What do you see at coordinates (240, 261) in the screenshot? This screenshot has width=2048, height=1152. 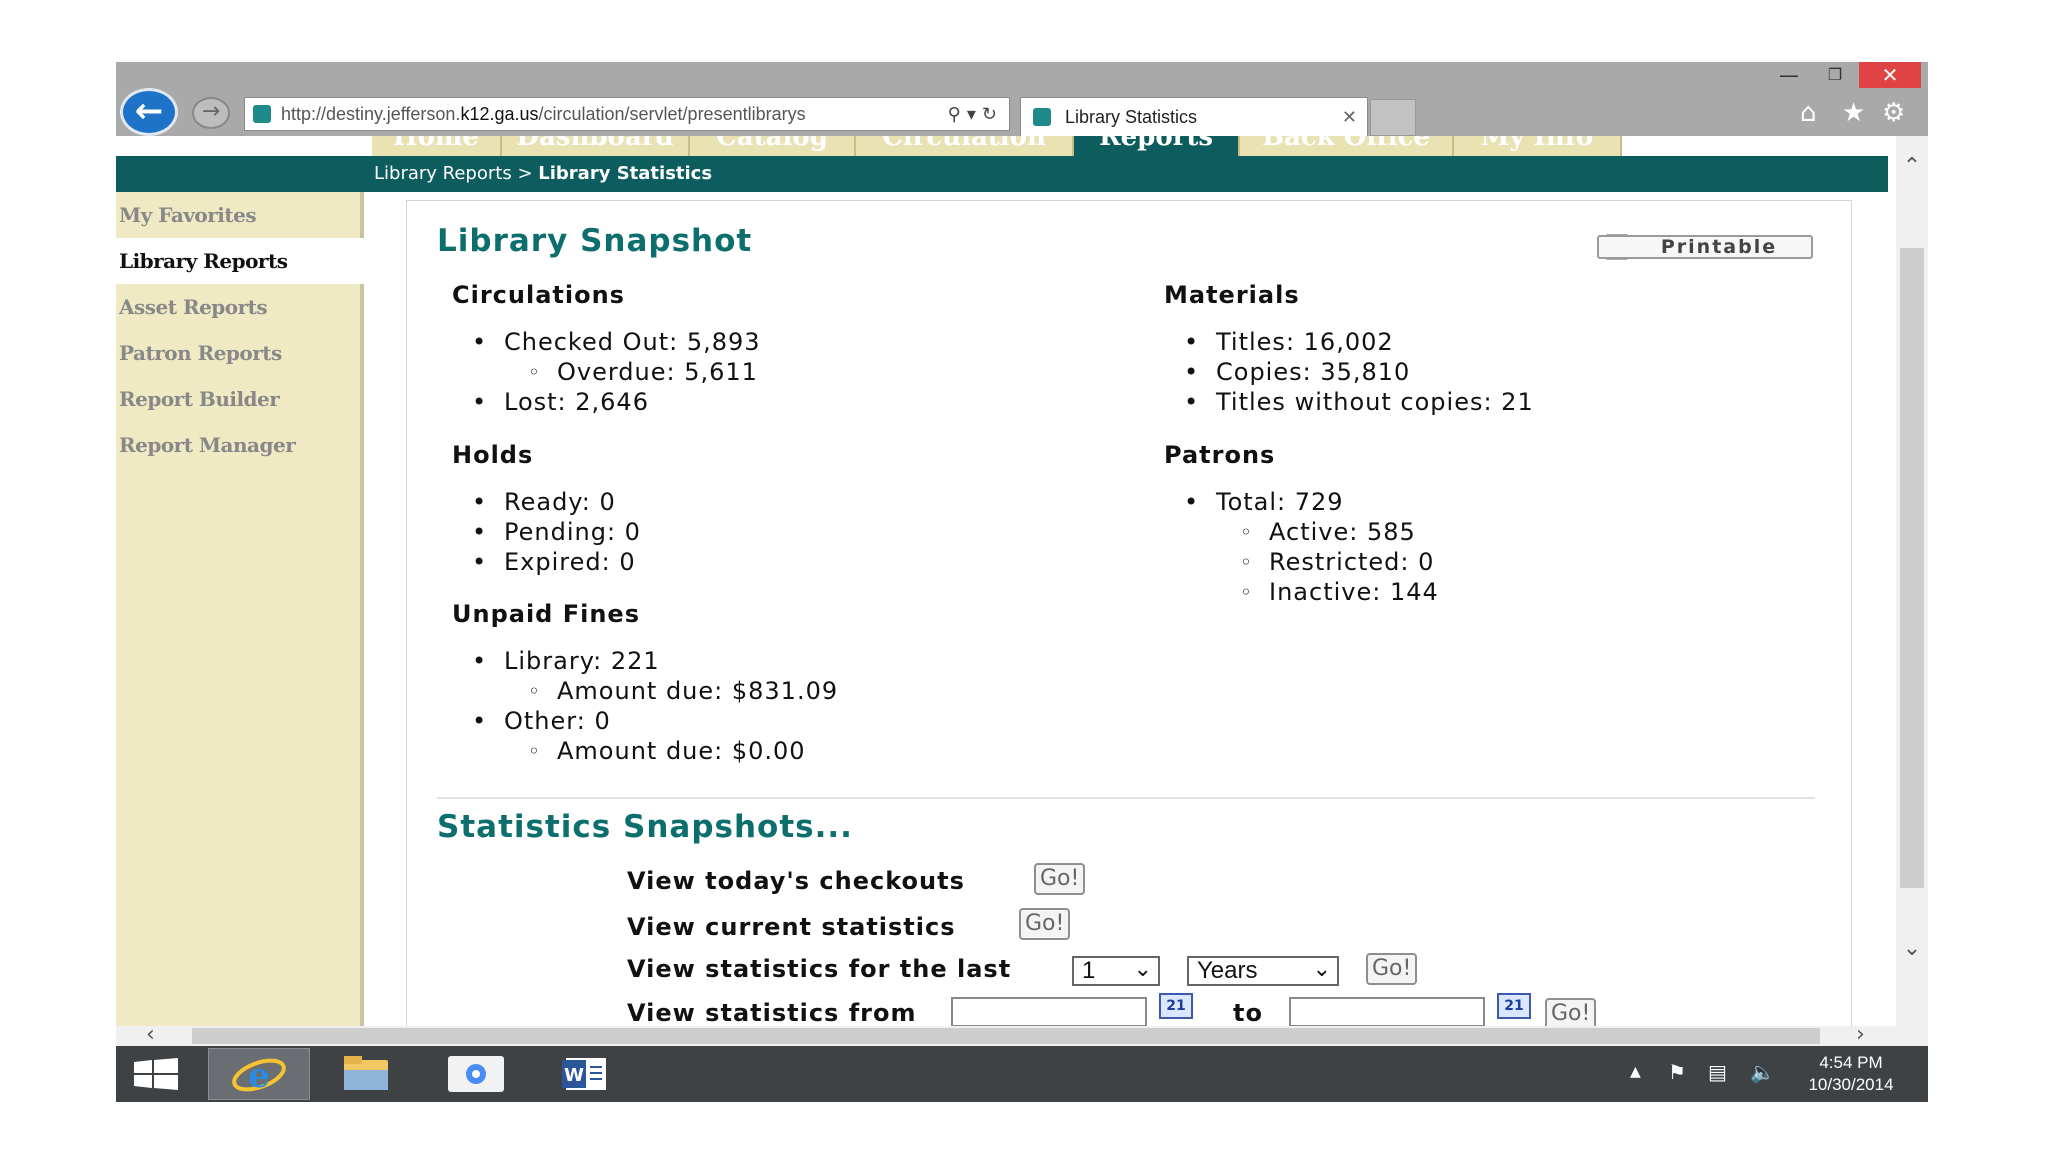 I see `sidebar-item-library-reports: Library Reports` at bounding box center [240, 261].